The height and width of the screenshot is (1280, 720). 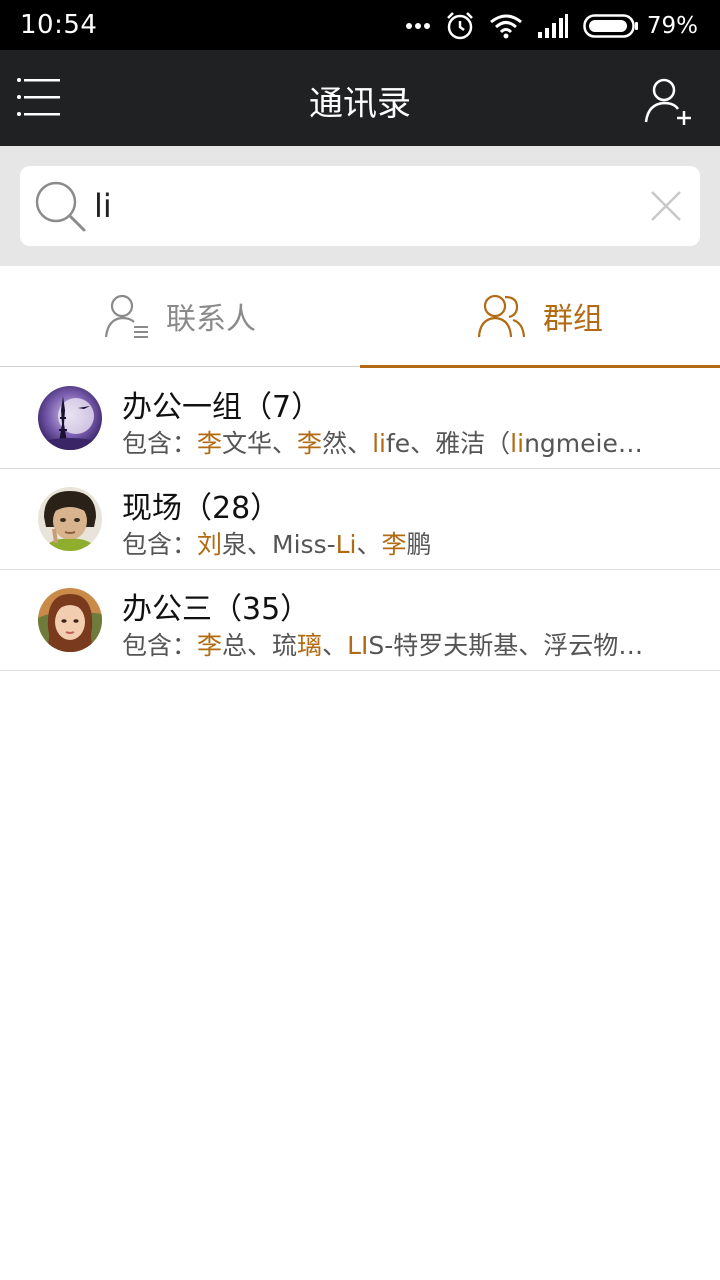 What do you see at coordinates (210, 544) in the screenshot?
I see `member-match: 刘` at bounding box center [210, 544].